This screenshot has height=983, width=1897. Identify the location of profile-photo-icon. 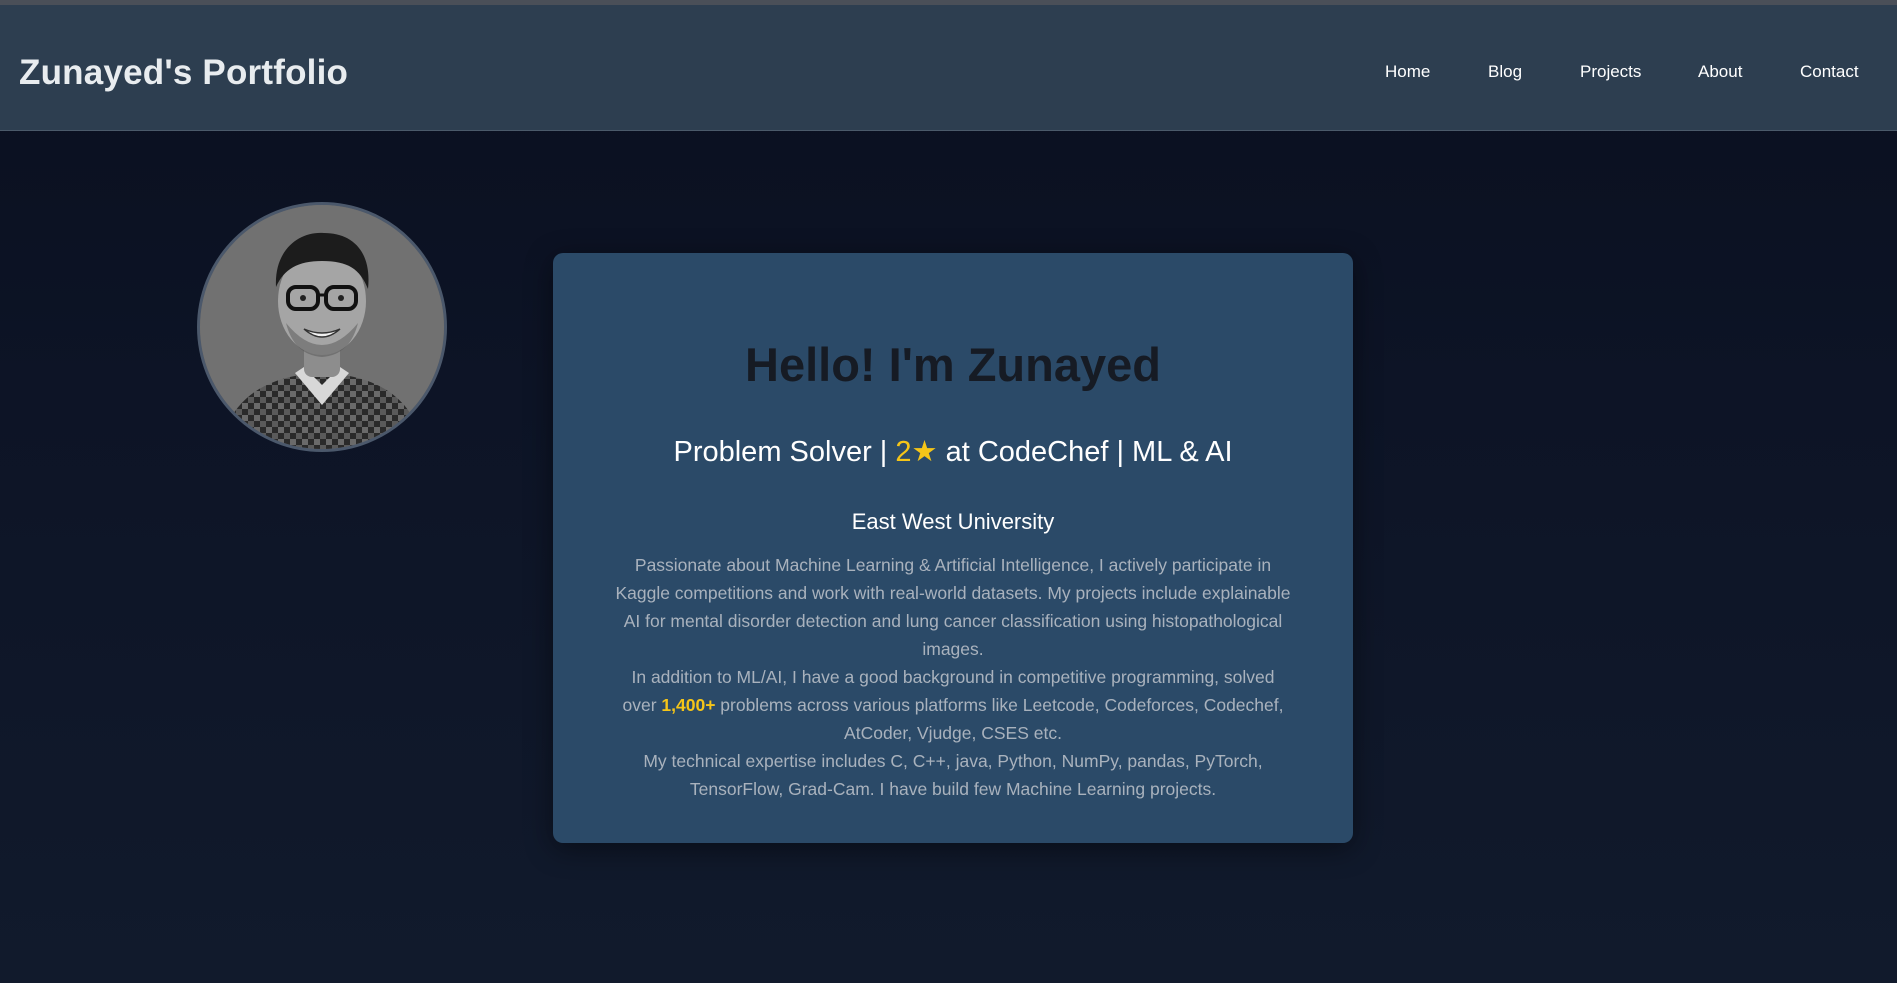
(322, 327).